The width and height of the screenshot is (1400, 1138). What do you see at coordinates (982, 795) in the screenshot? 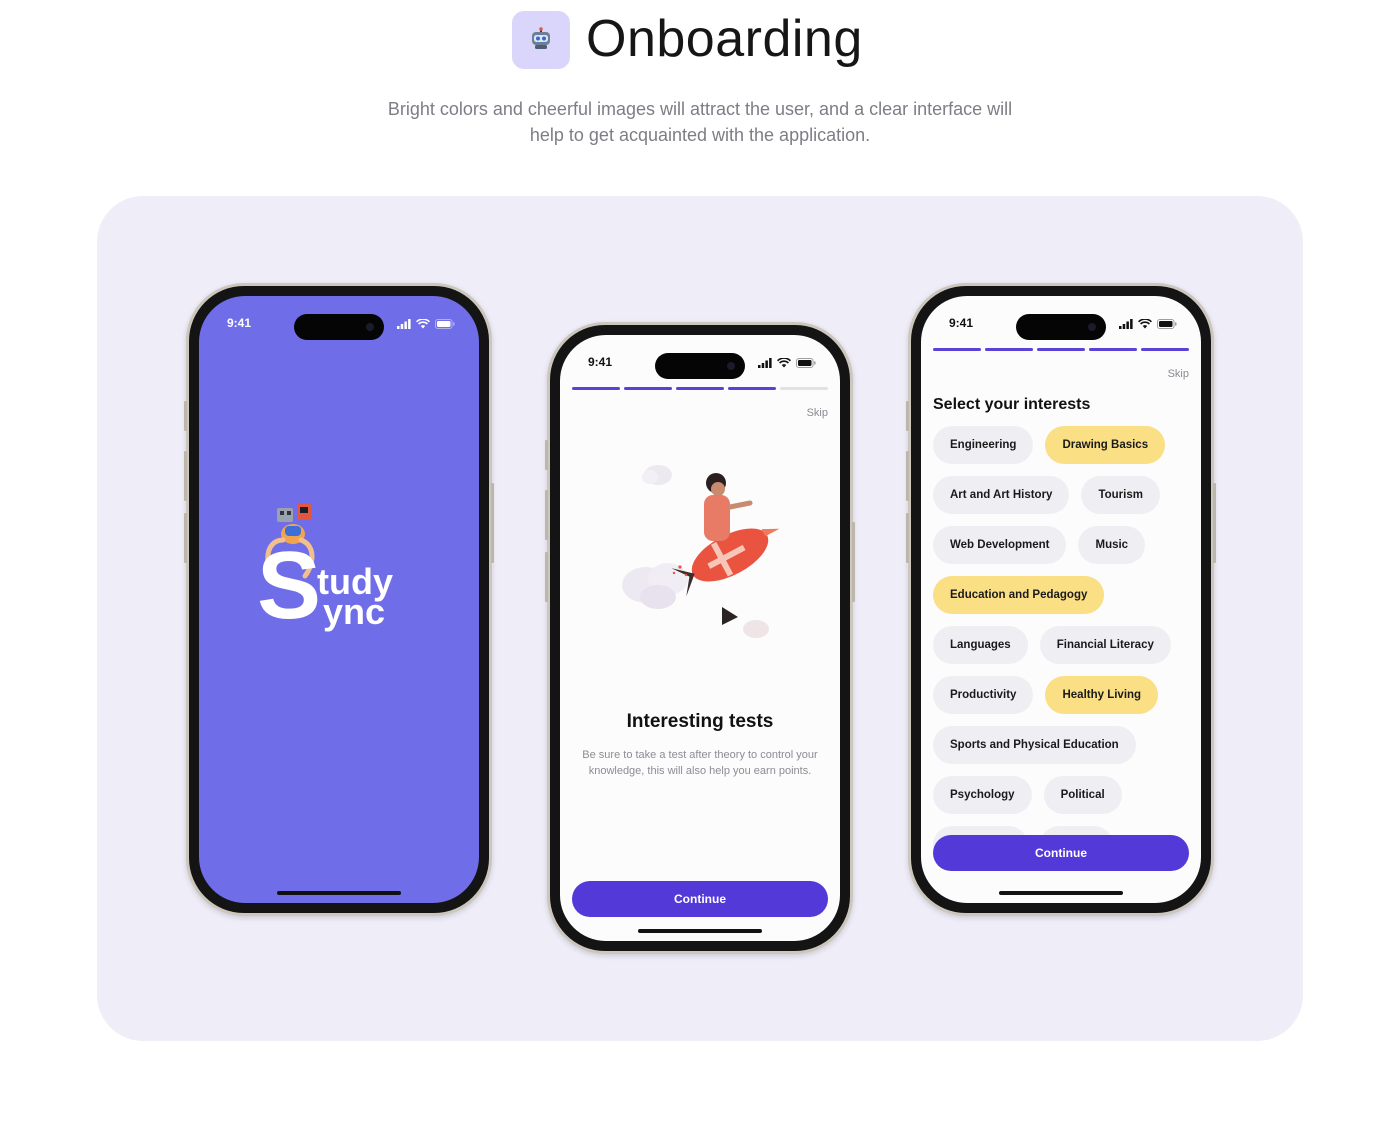
I see `interest-chip: Psychology` at bounding box center [982, 795].